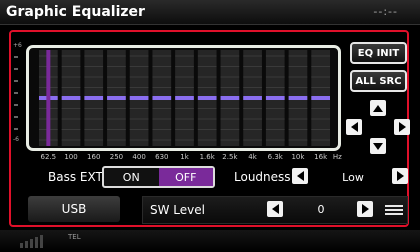 This screenshot has height=252, width=420. I want to click on screen-title: Graphic Equalizer, so click(75, 12).